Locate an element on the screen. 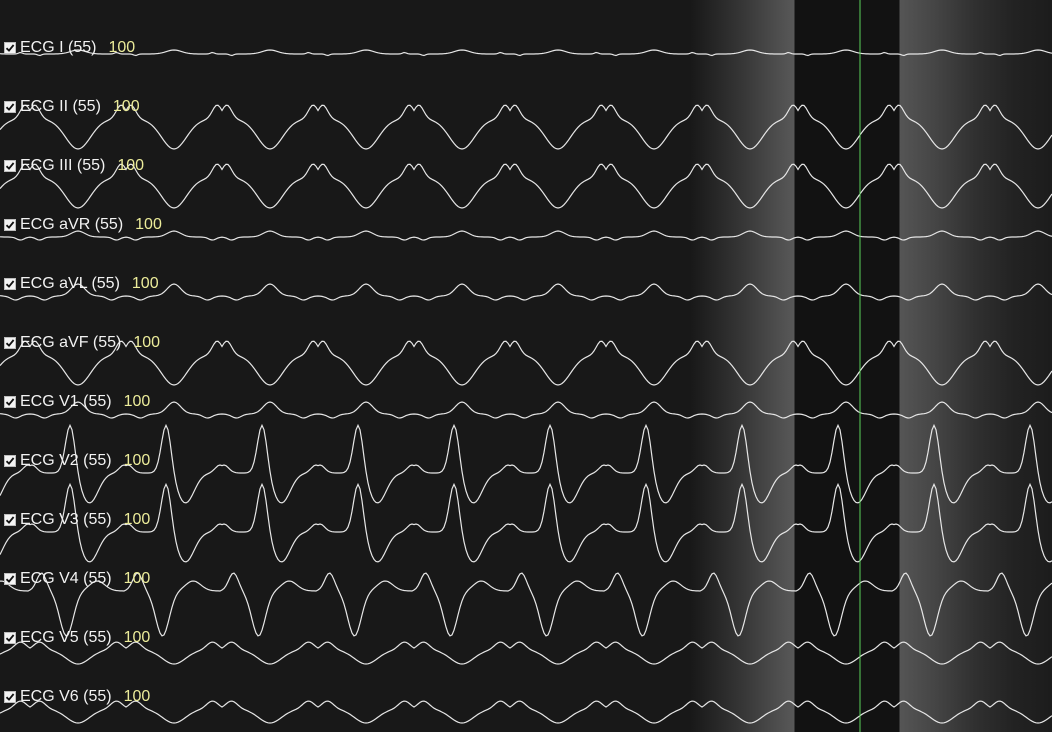 This screenshot has width=1052, height=732. channel-row: ECG V2 (55) 100 is located at coordinates (77, 461).